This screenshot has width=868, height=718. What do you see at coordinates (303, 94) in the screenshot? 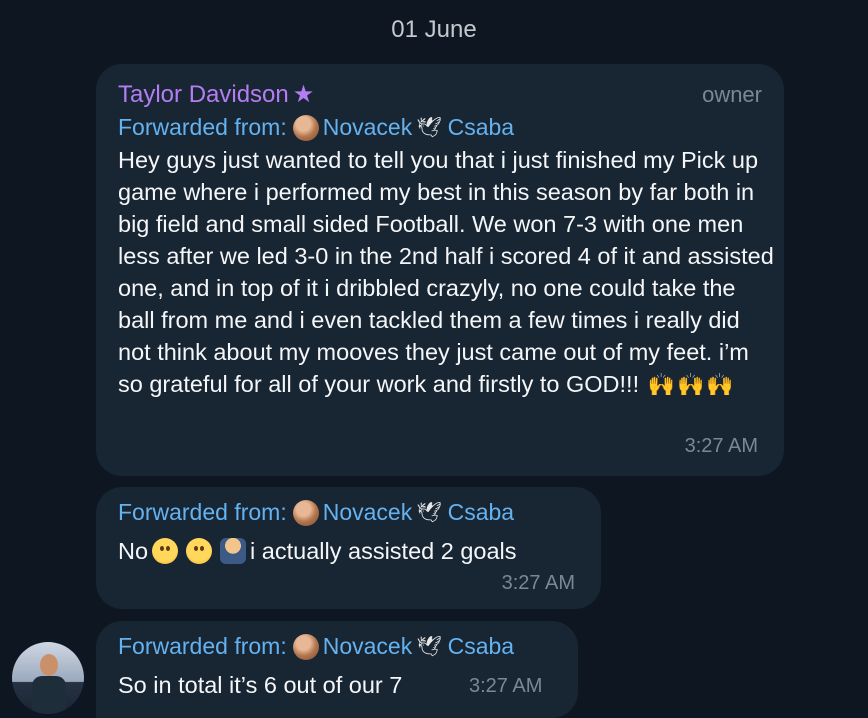
I see `premium-star-icon: ★` at bounding box center [303, 94].